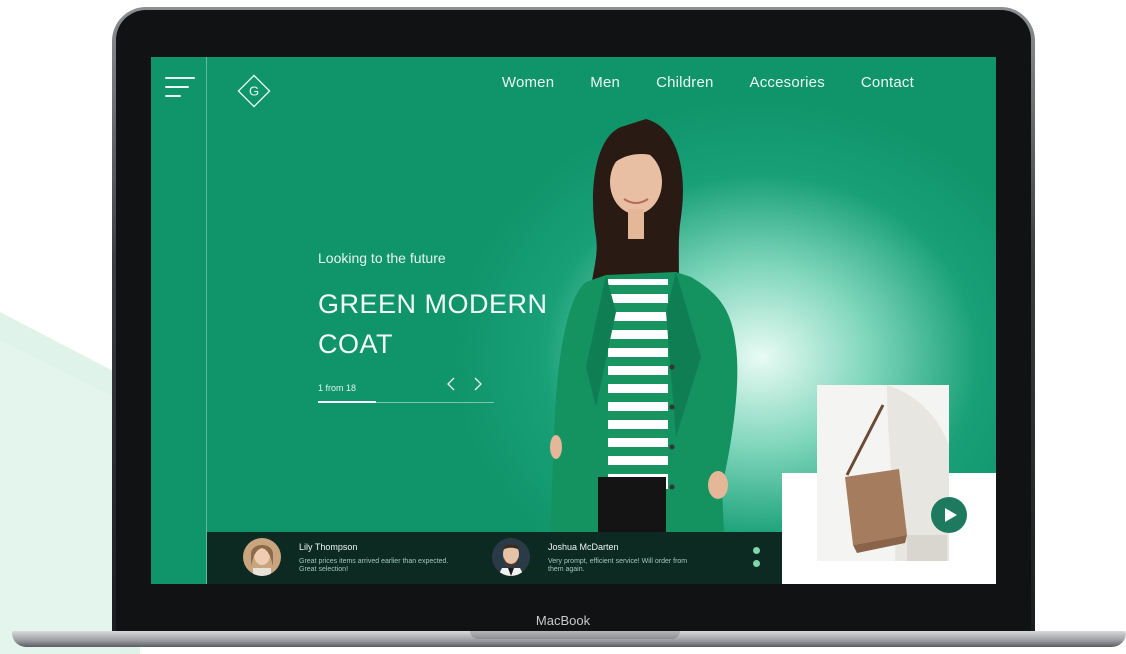  Describe the element at coordinates (684, 82) in the screenshot. I see `nav-item-children: Children` at that location.